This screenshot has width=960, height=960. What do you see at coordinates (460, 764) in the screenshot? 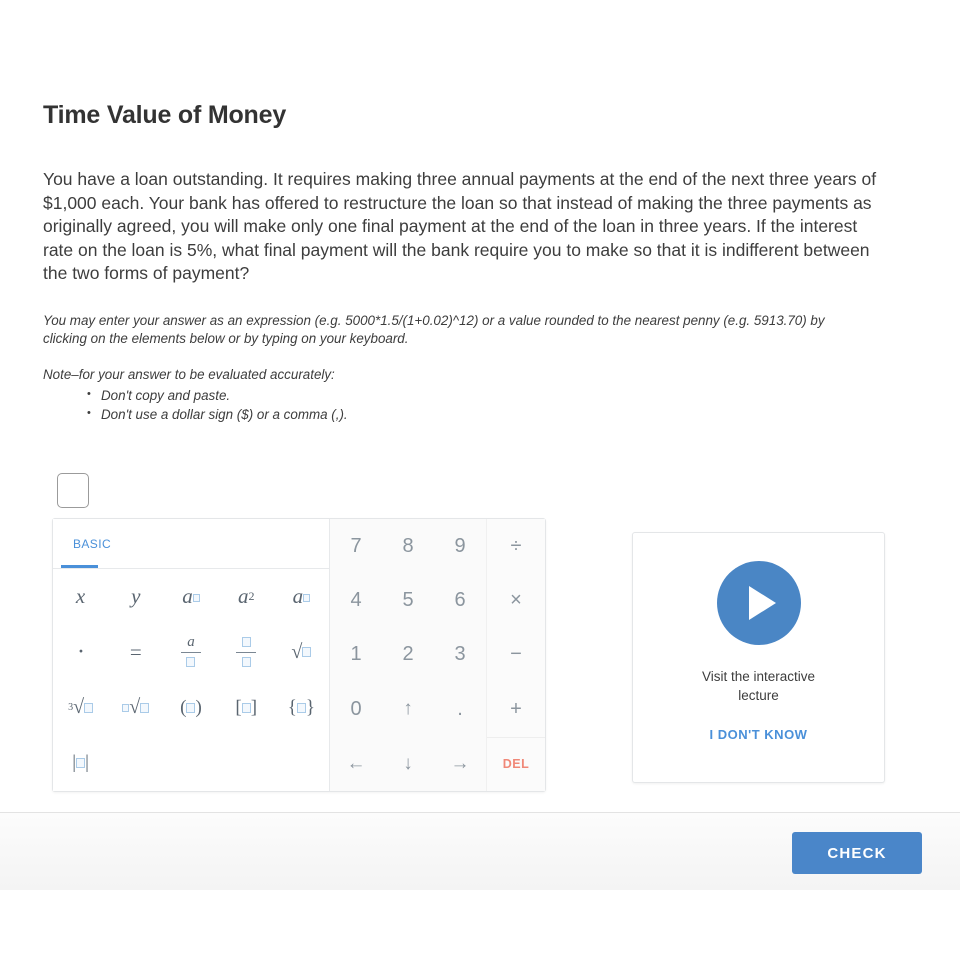
I see `arrow-right-icon: →` at bounding box center [460, 764].